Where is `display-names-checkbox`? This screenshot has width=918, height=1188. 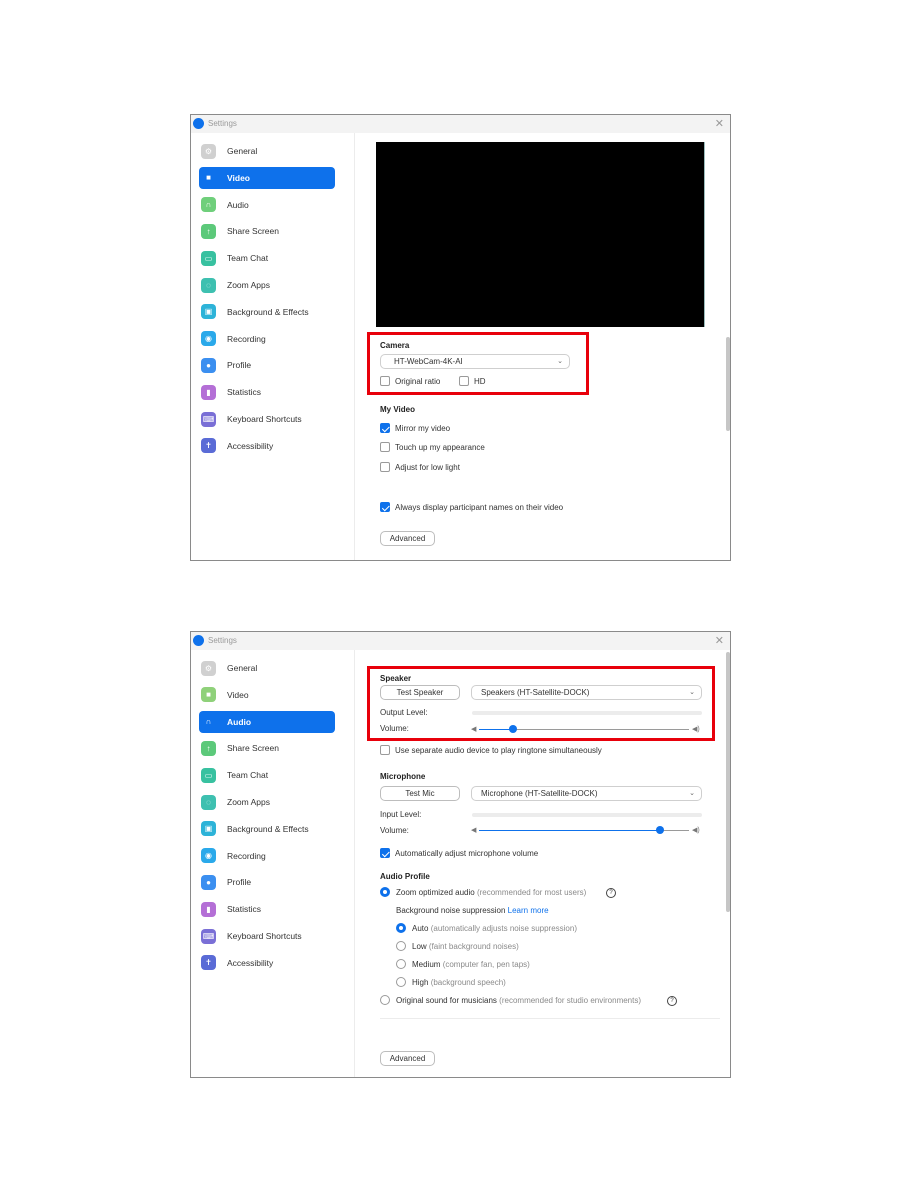 display-names-checkbox is located at coordinates (385, 507).